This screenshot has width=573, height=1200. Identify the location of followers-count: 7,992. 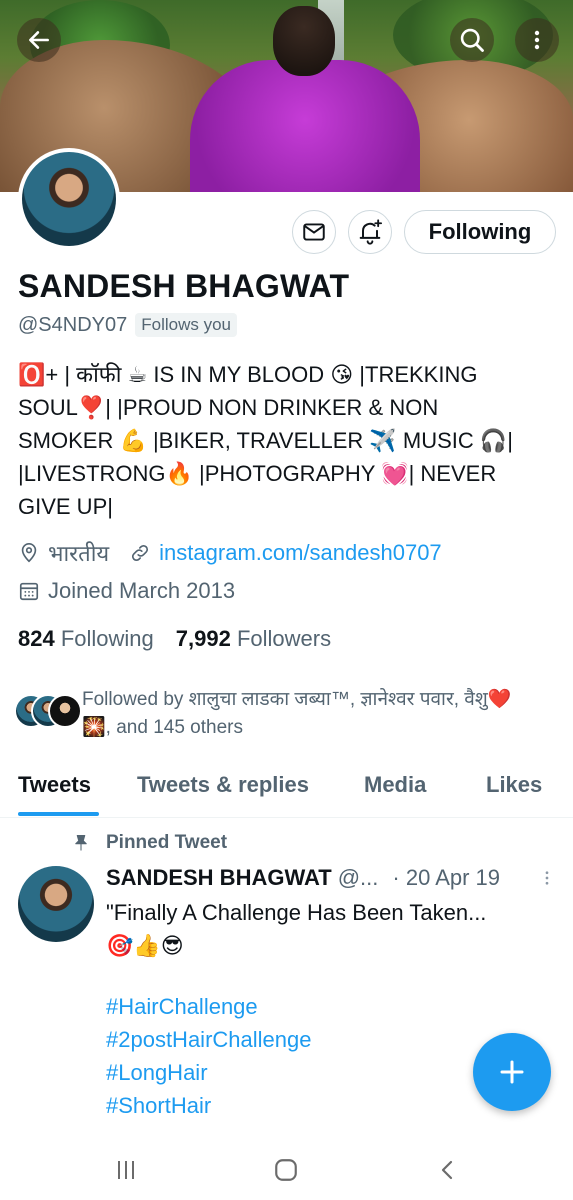
(203, 638).